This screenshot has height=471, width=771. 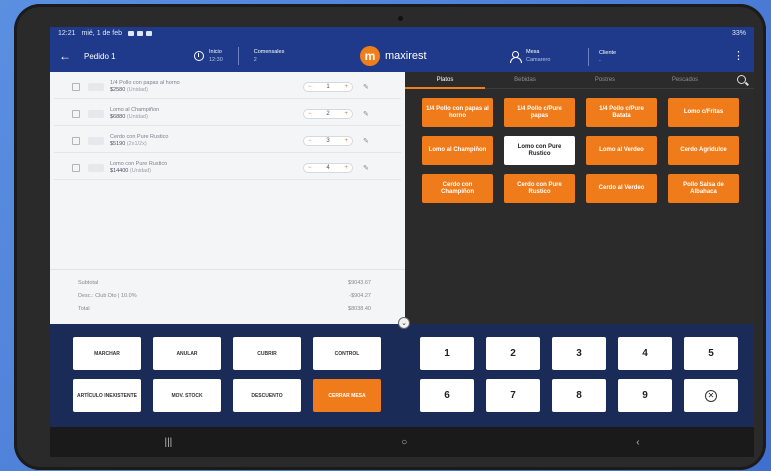 What do you see at coordinates (711, 395) in the screenshot?
I see `backspace-key: ✕` at bounding box center [711, 395].